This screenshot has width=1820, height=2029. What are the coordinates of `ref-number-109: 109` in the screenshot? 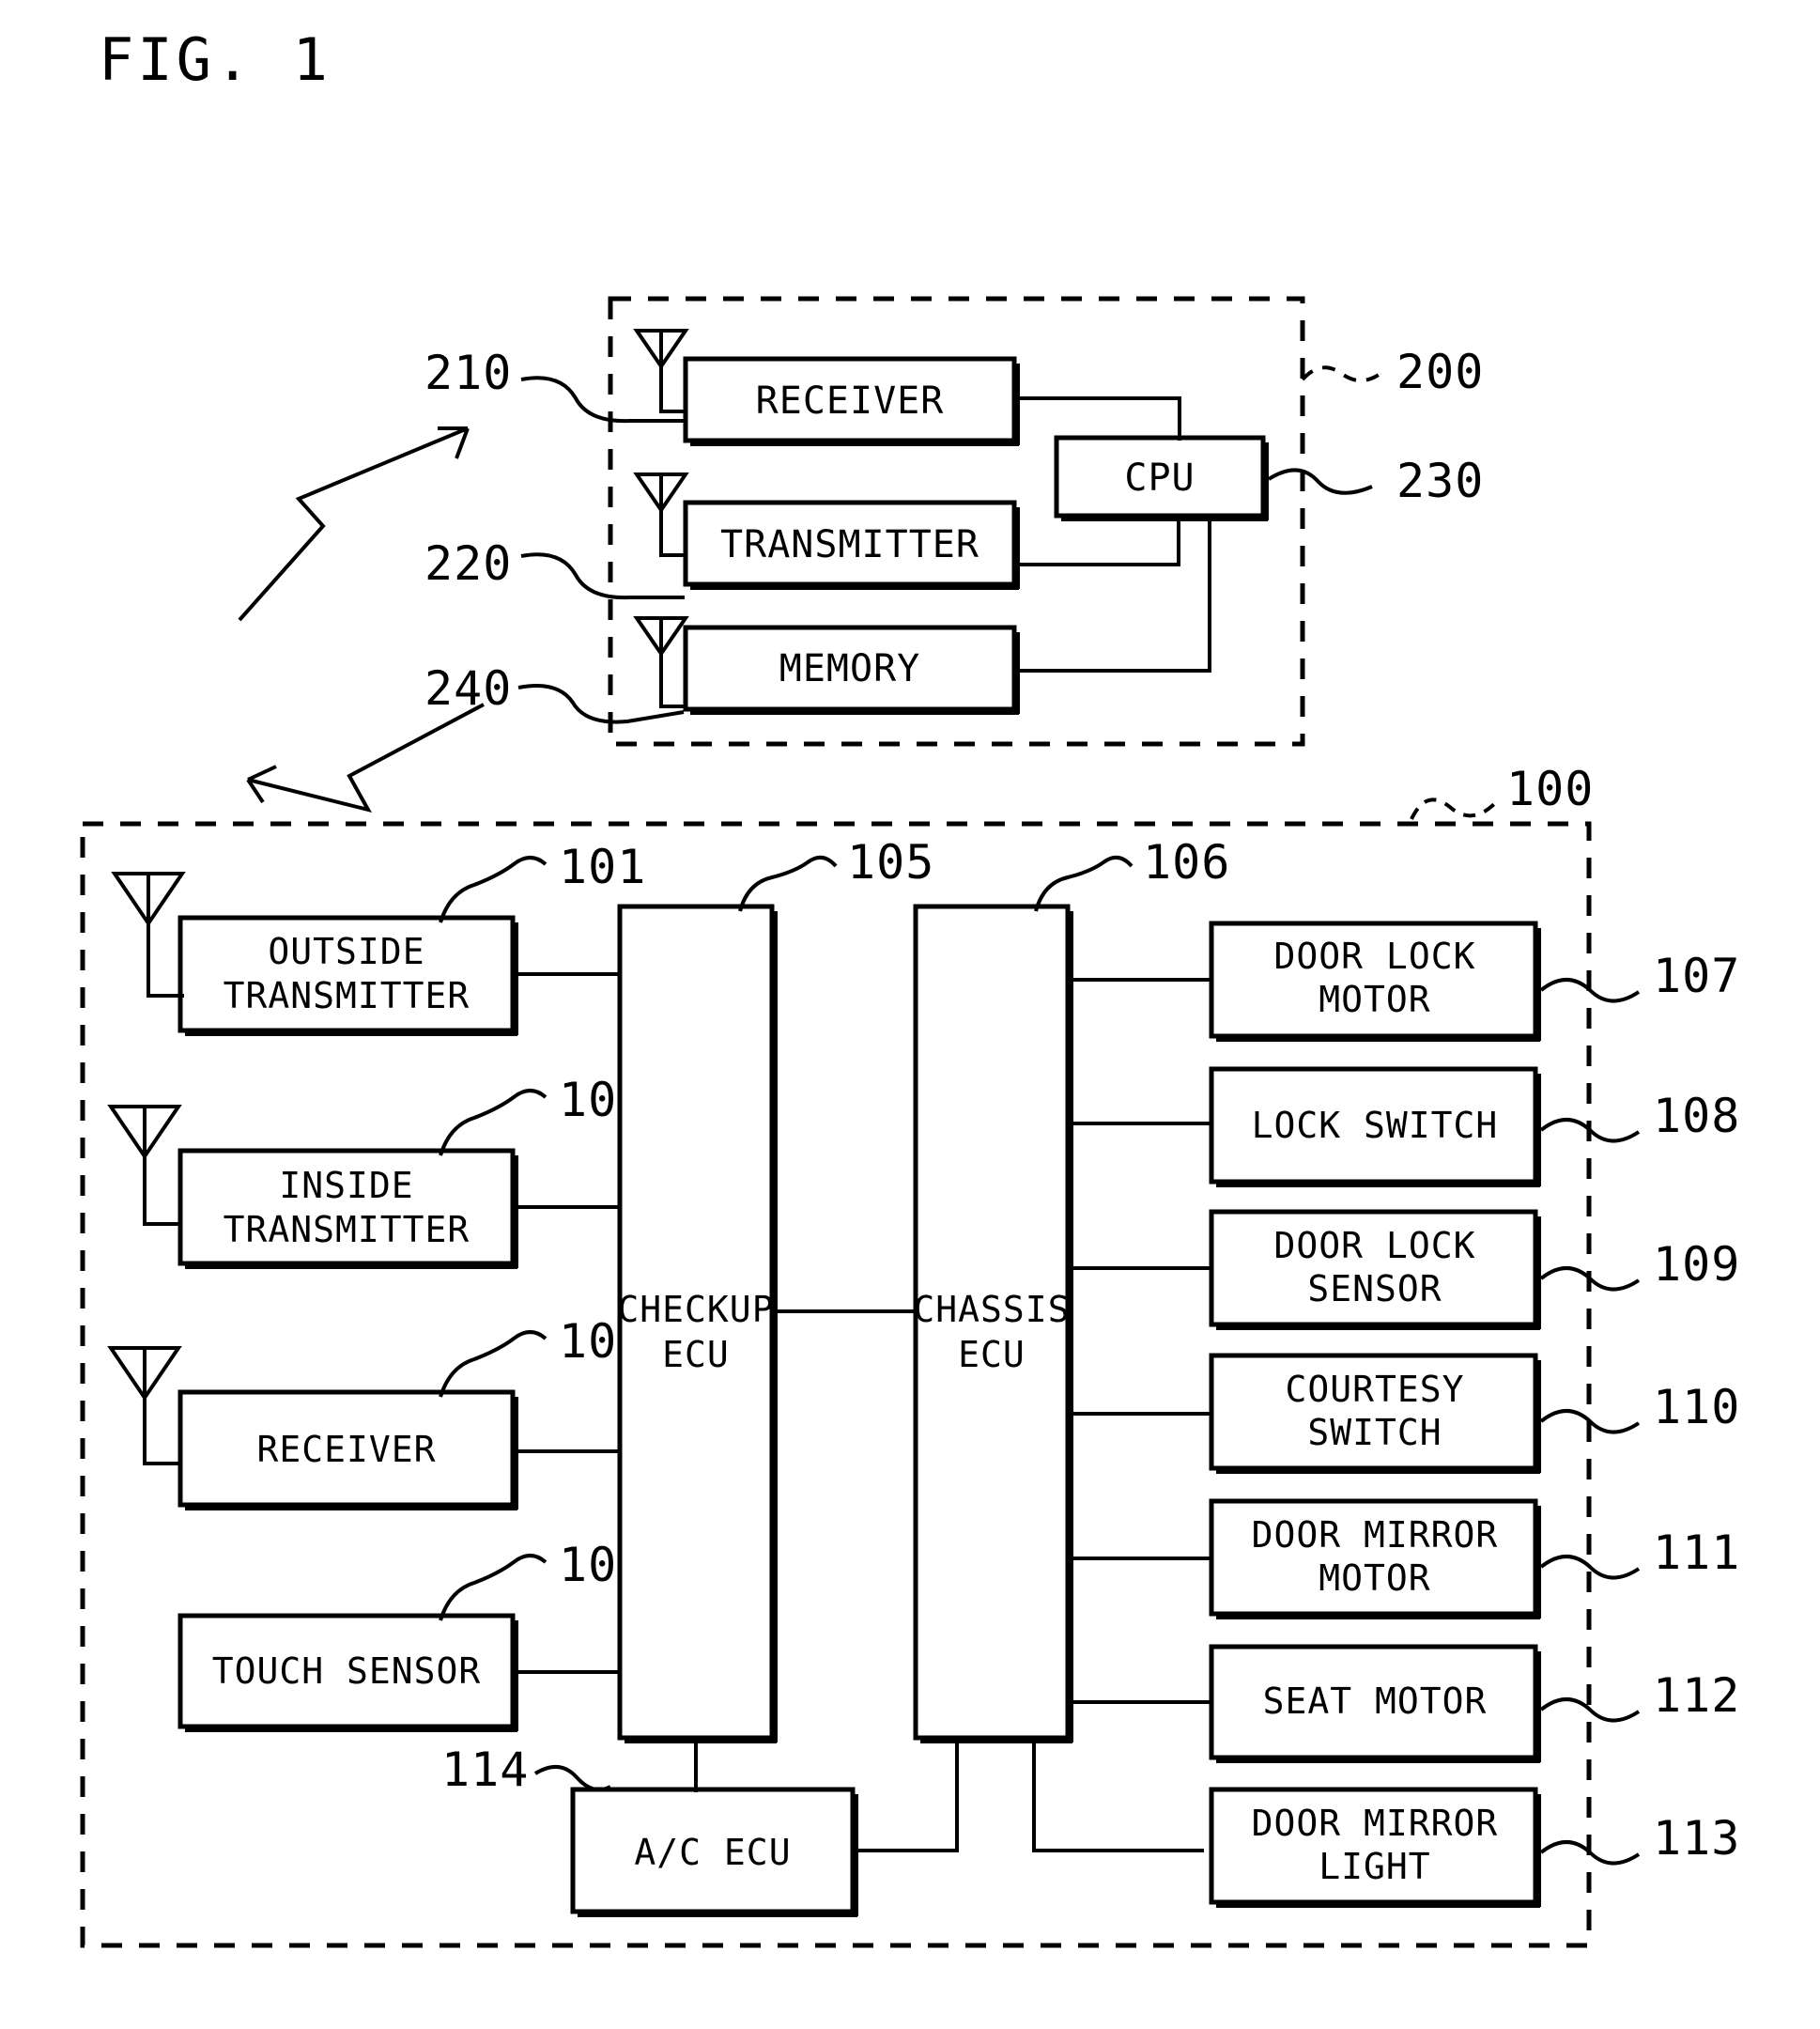 It's located at (1696, 1264).